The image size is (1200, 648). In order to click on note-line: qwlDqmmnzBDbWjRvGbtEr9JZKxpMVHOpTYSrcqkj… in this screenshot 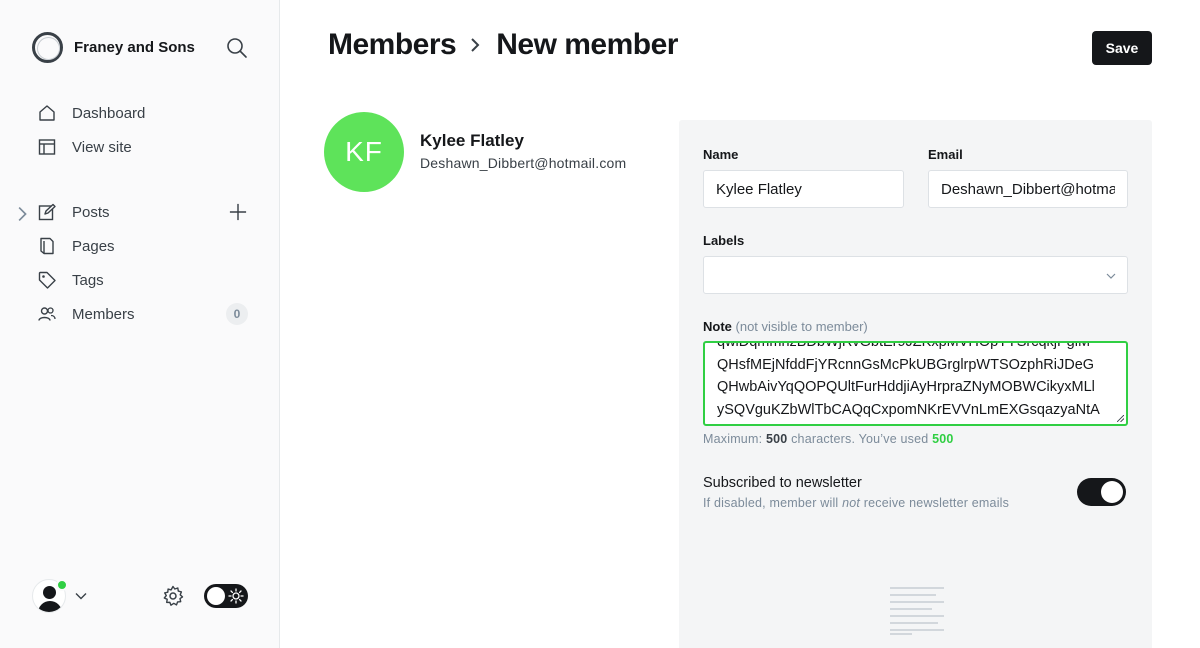, I will do `click(904, 345)`.